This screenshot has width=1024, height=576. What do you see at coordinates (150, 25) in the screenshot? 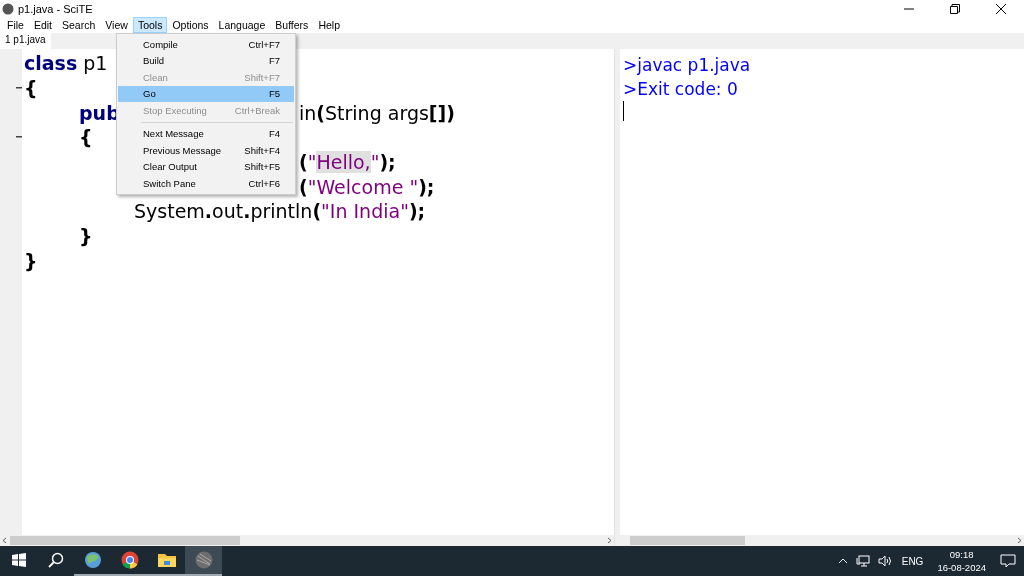
I see `menu-item: Tools` at bounding box center [150, 25].